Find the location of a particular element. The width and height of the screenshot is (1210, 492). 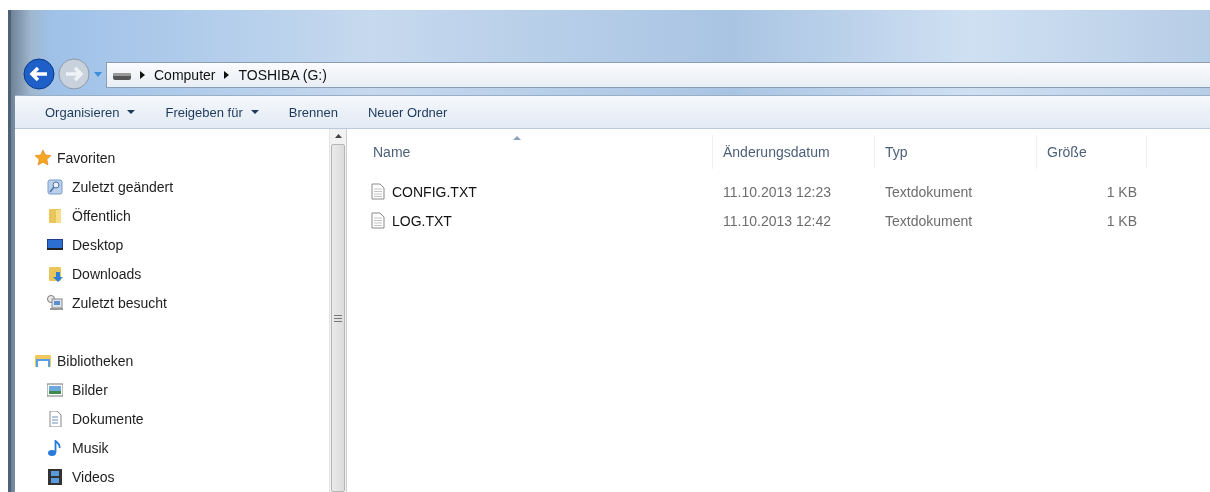

scroll-thumb is located at coordinates (338, 318).